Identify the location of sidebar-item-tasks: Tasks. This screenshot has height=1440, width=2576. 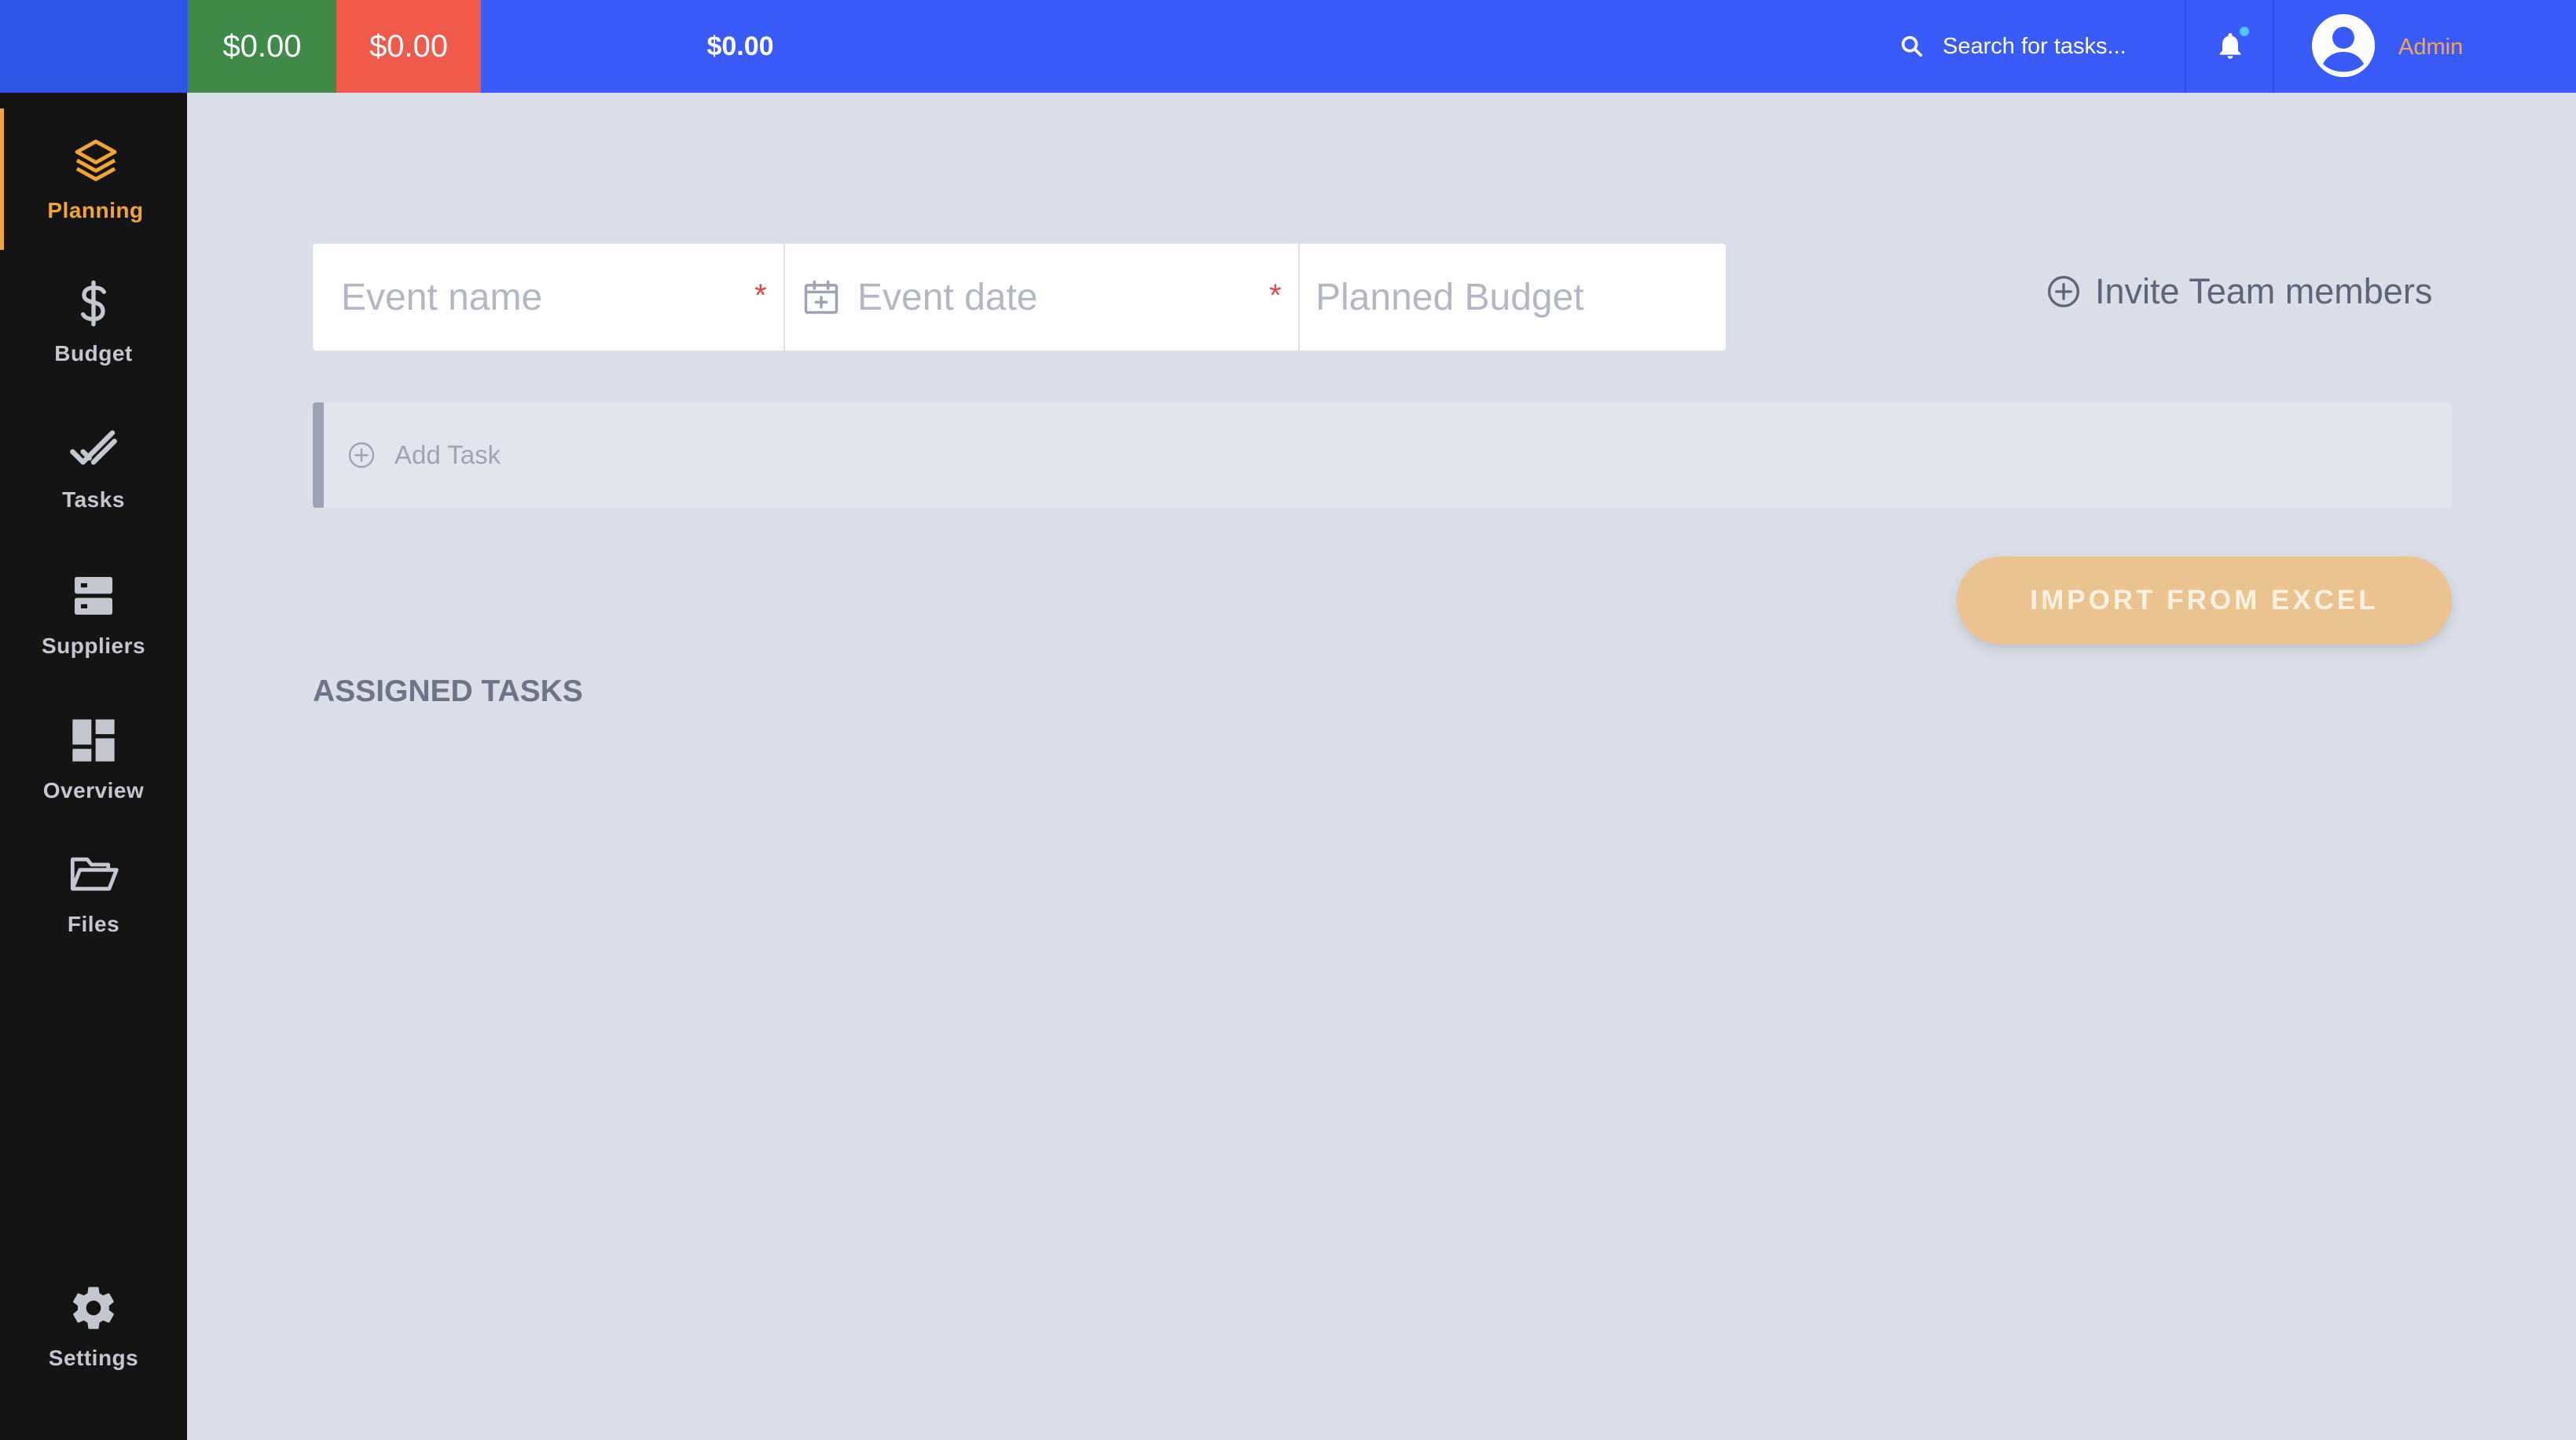
(93, 468).